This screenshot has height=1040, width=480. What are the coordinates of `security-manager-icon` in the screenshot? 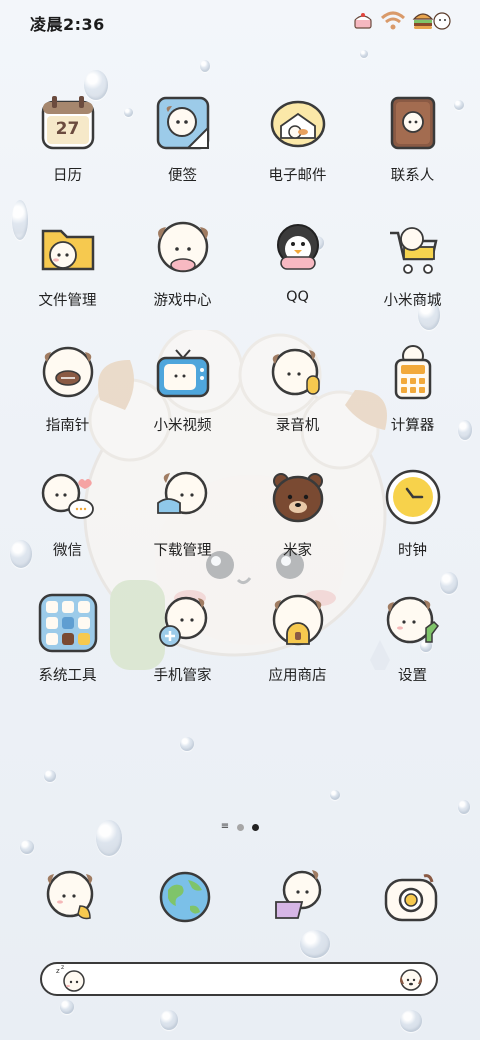 It's located at (183, 623).